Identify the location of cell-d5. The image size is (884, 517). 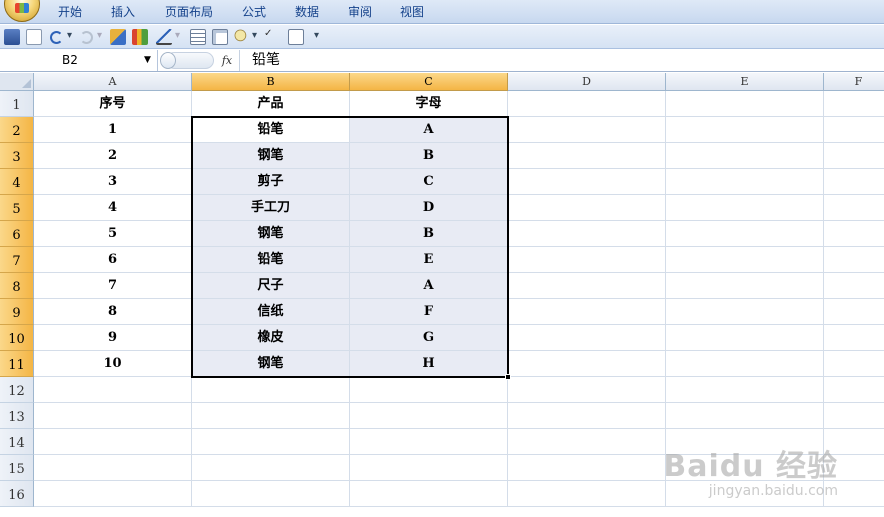
(587, 208).